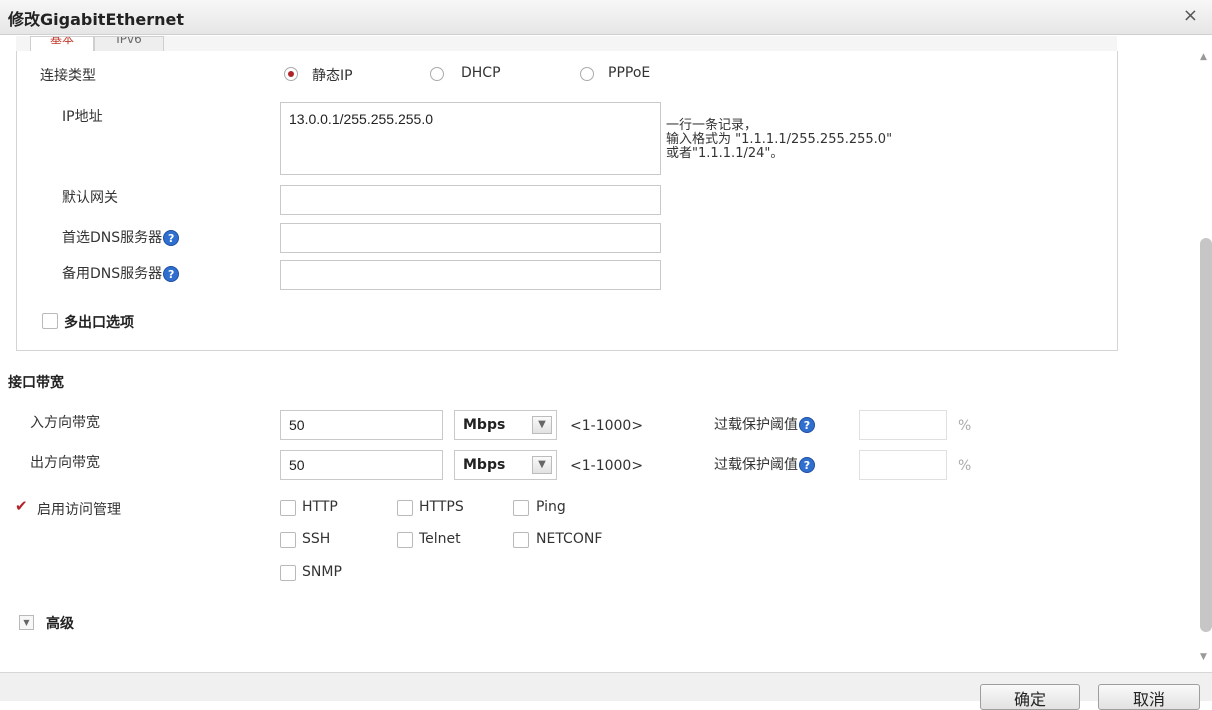 The image size is (1212, 710). What do you see at coordinates (322, 572) in the screenshot?
I see `checkbox-snmp-label: SNMP` at bounding box center [322, 572].